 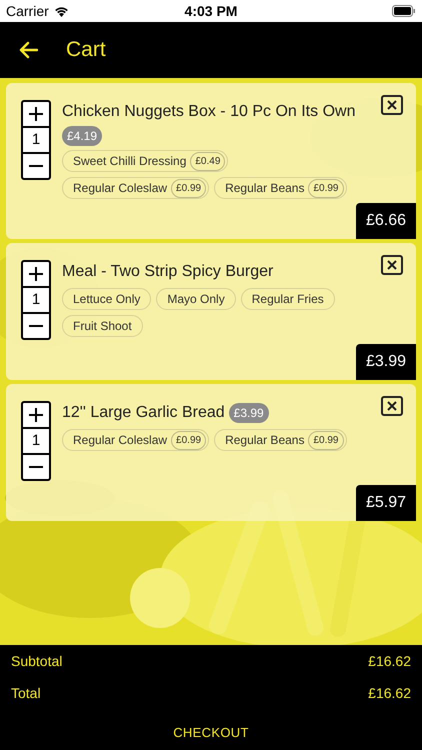 I want to click on back-arrow-icon, so click(x=28, y=50).